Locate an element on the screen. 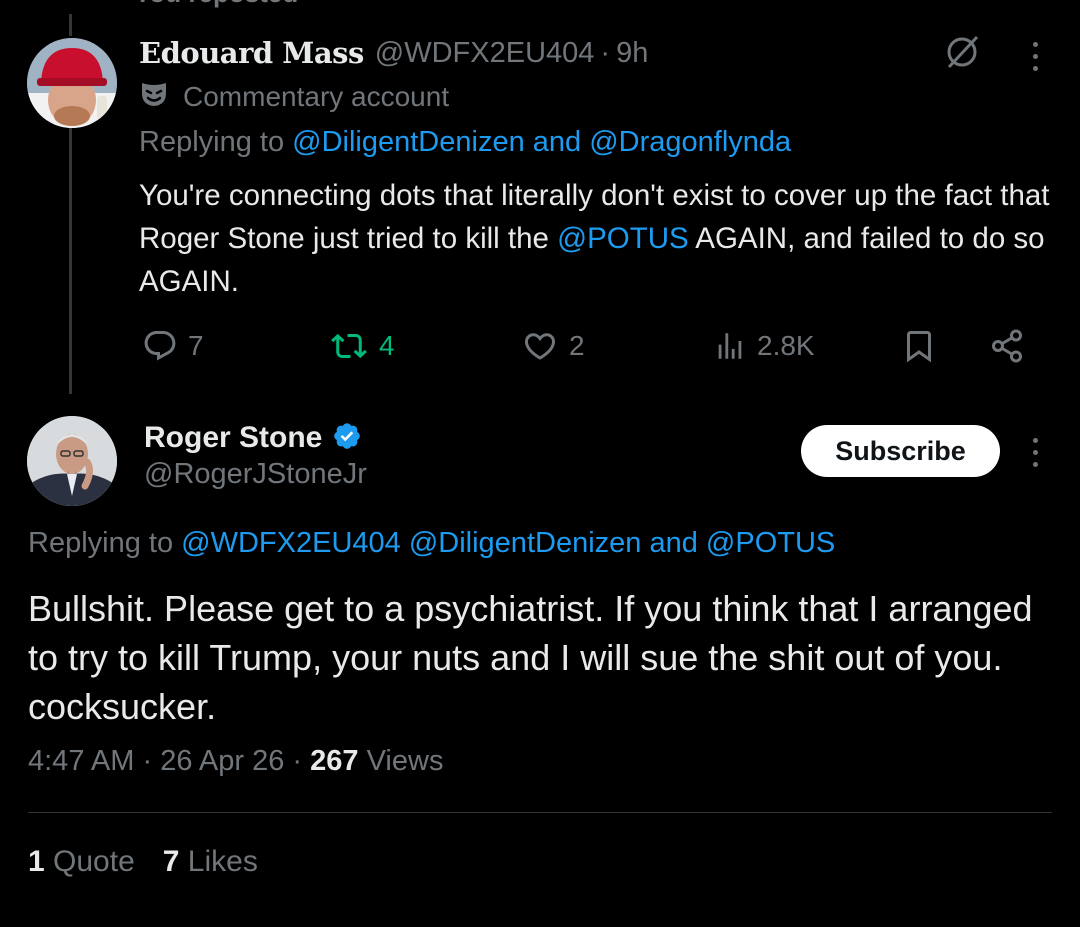 This screenshot has height=927, width=1080. mask-icon is located at coordinates (154, 97).